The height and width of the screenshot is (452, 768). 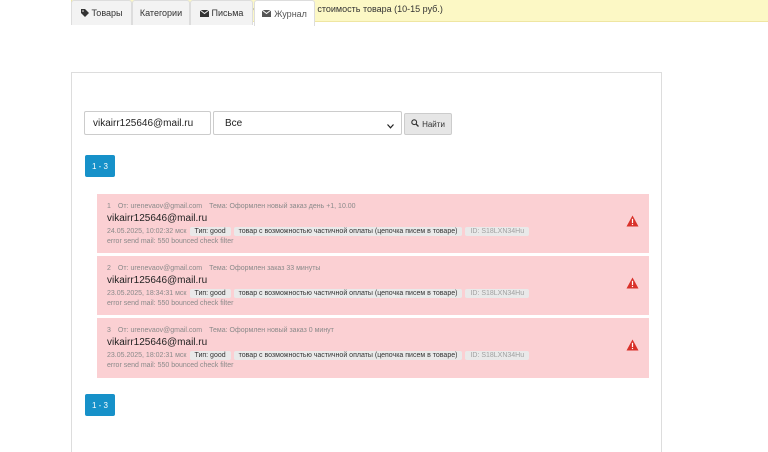 I want to click on tab-categories: Категории, so click(x=161, y=12).